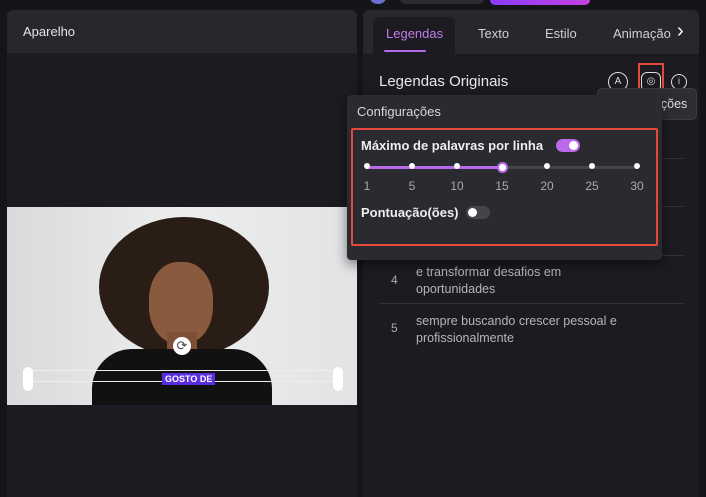  What do you see at coordinates (493, 33) in the screenshot?
I see `tab-texto: Texto` at bounding box center [493, 33].